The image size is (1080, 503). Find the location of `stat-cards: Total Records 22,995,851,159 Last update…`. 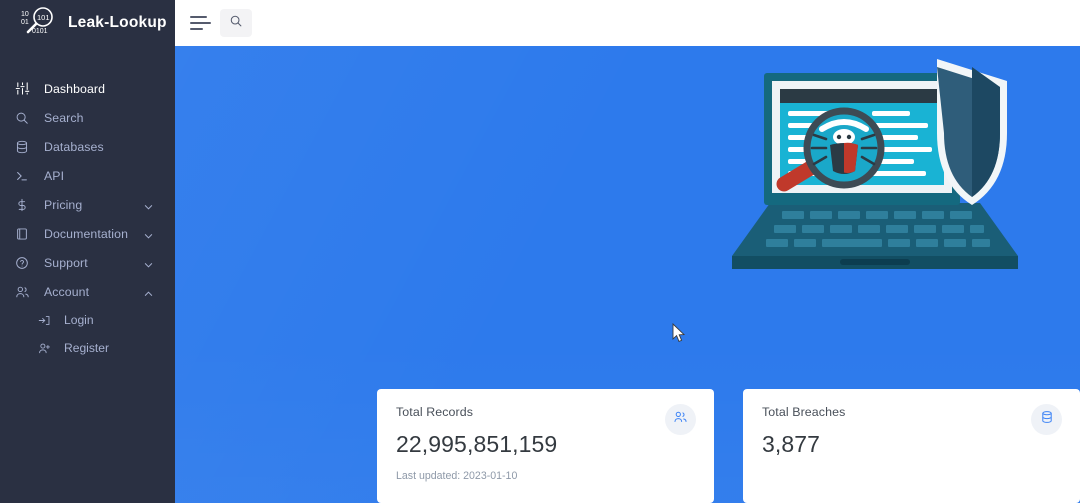

stat-cards: Total Records 22,995,851,159 Last update… is located at coordinates (728, 446).